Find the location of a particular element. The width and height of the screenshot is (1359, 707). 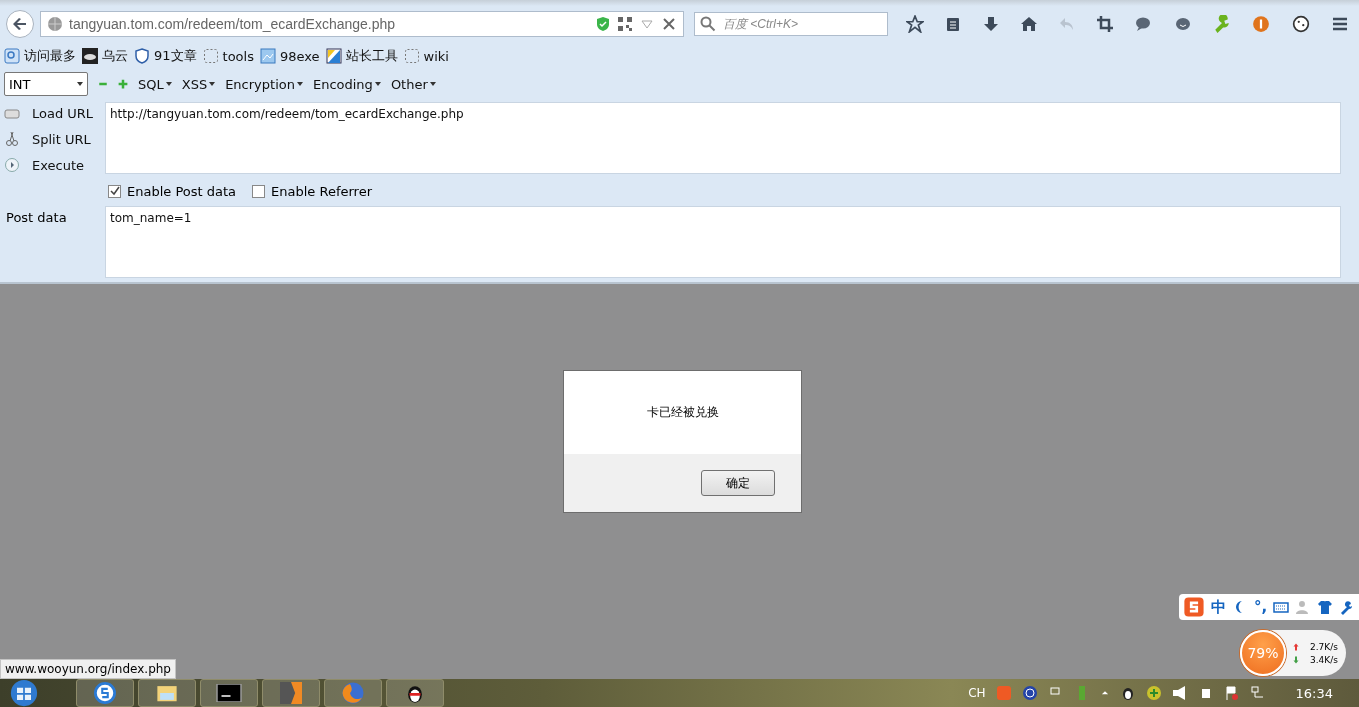

fox-globe-icon is located at coordinates (353, 693).